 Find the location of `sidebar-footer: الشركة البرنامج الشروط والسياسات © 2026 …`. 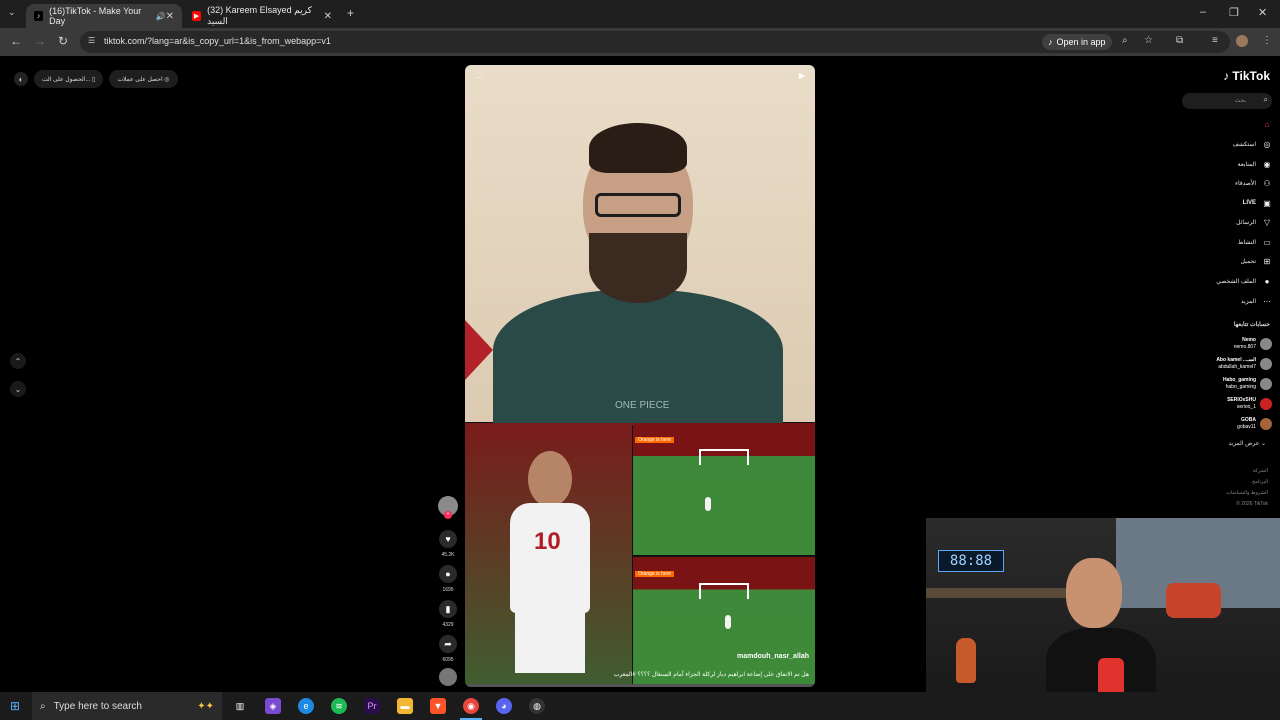

sidebar-footer: الشركة البرنامج الشروط والسياسات © 2026 … is located at coordinates (1247, 488).